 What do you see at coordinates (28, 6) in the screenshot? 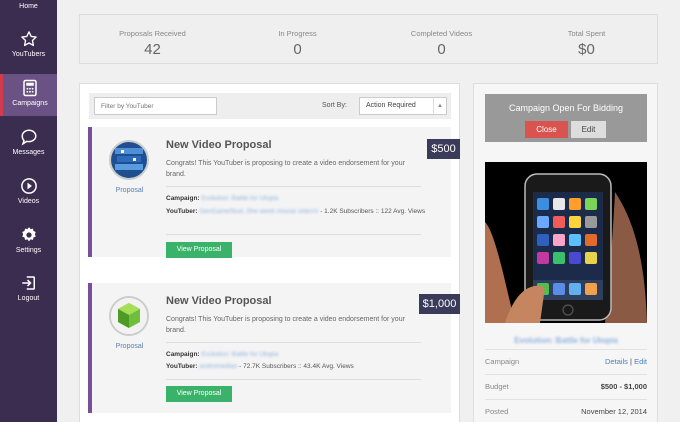
I see `sidebar-item-label: Home` at bounding box center [28, 6].